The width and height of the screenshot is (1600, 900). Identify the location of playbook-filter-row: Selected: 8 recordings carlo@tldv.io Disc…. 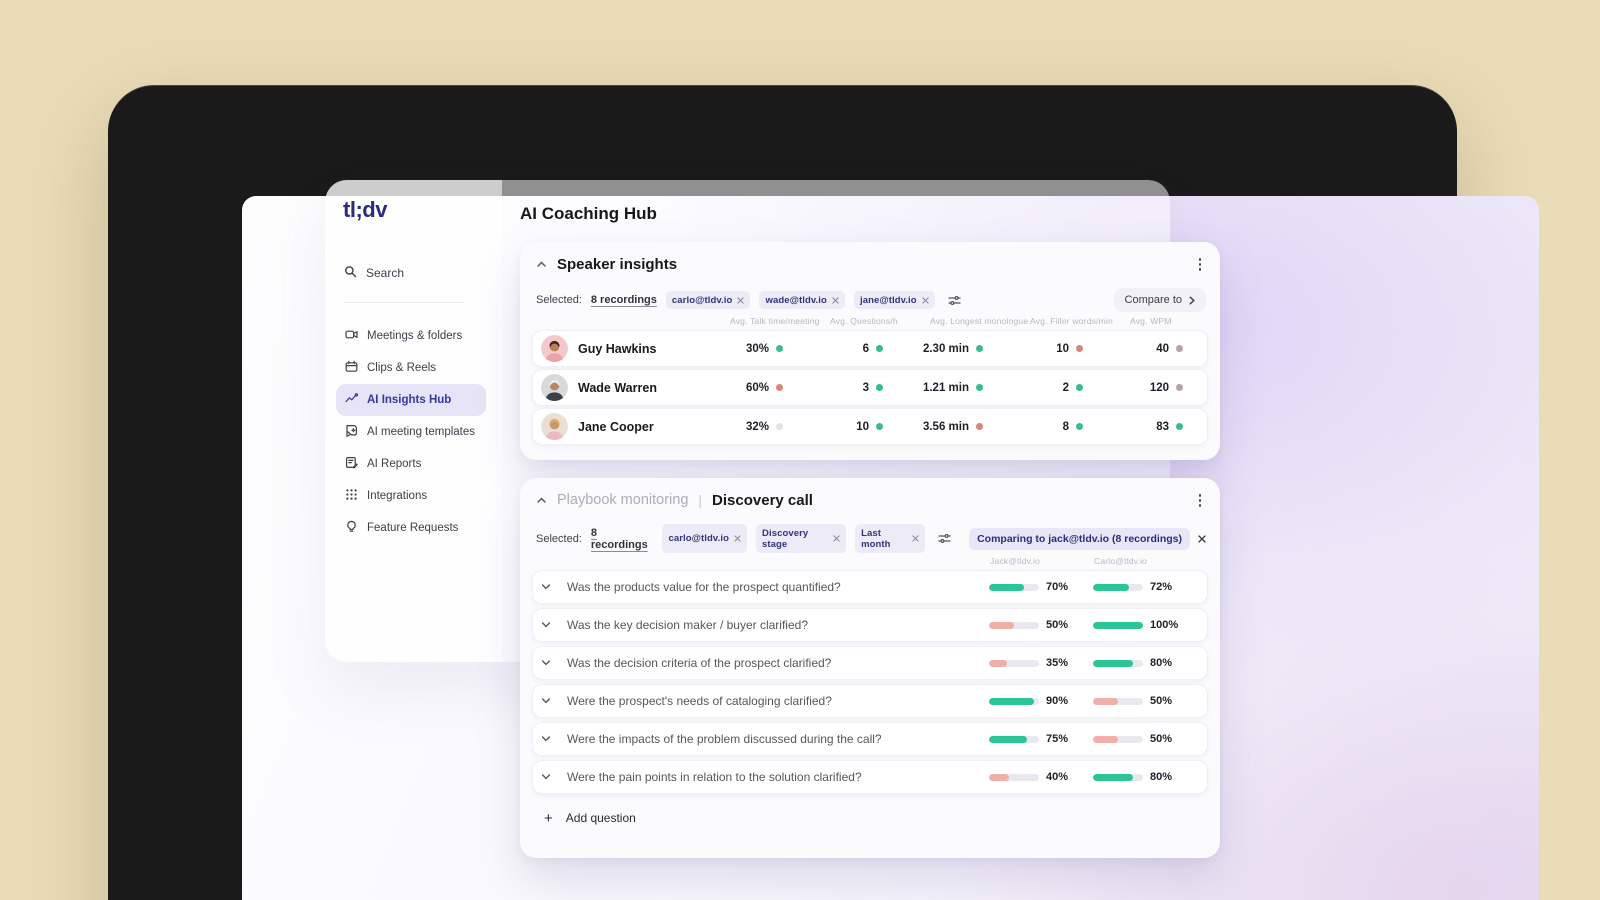
(871, 538).